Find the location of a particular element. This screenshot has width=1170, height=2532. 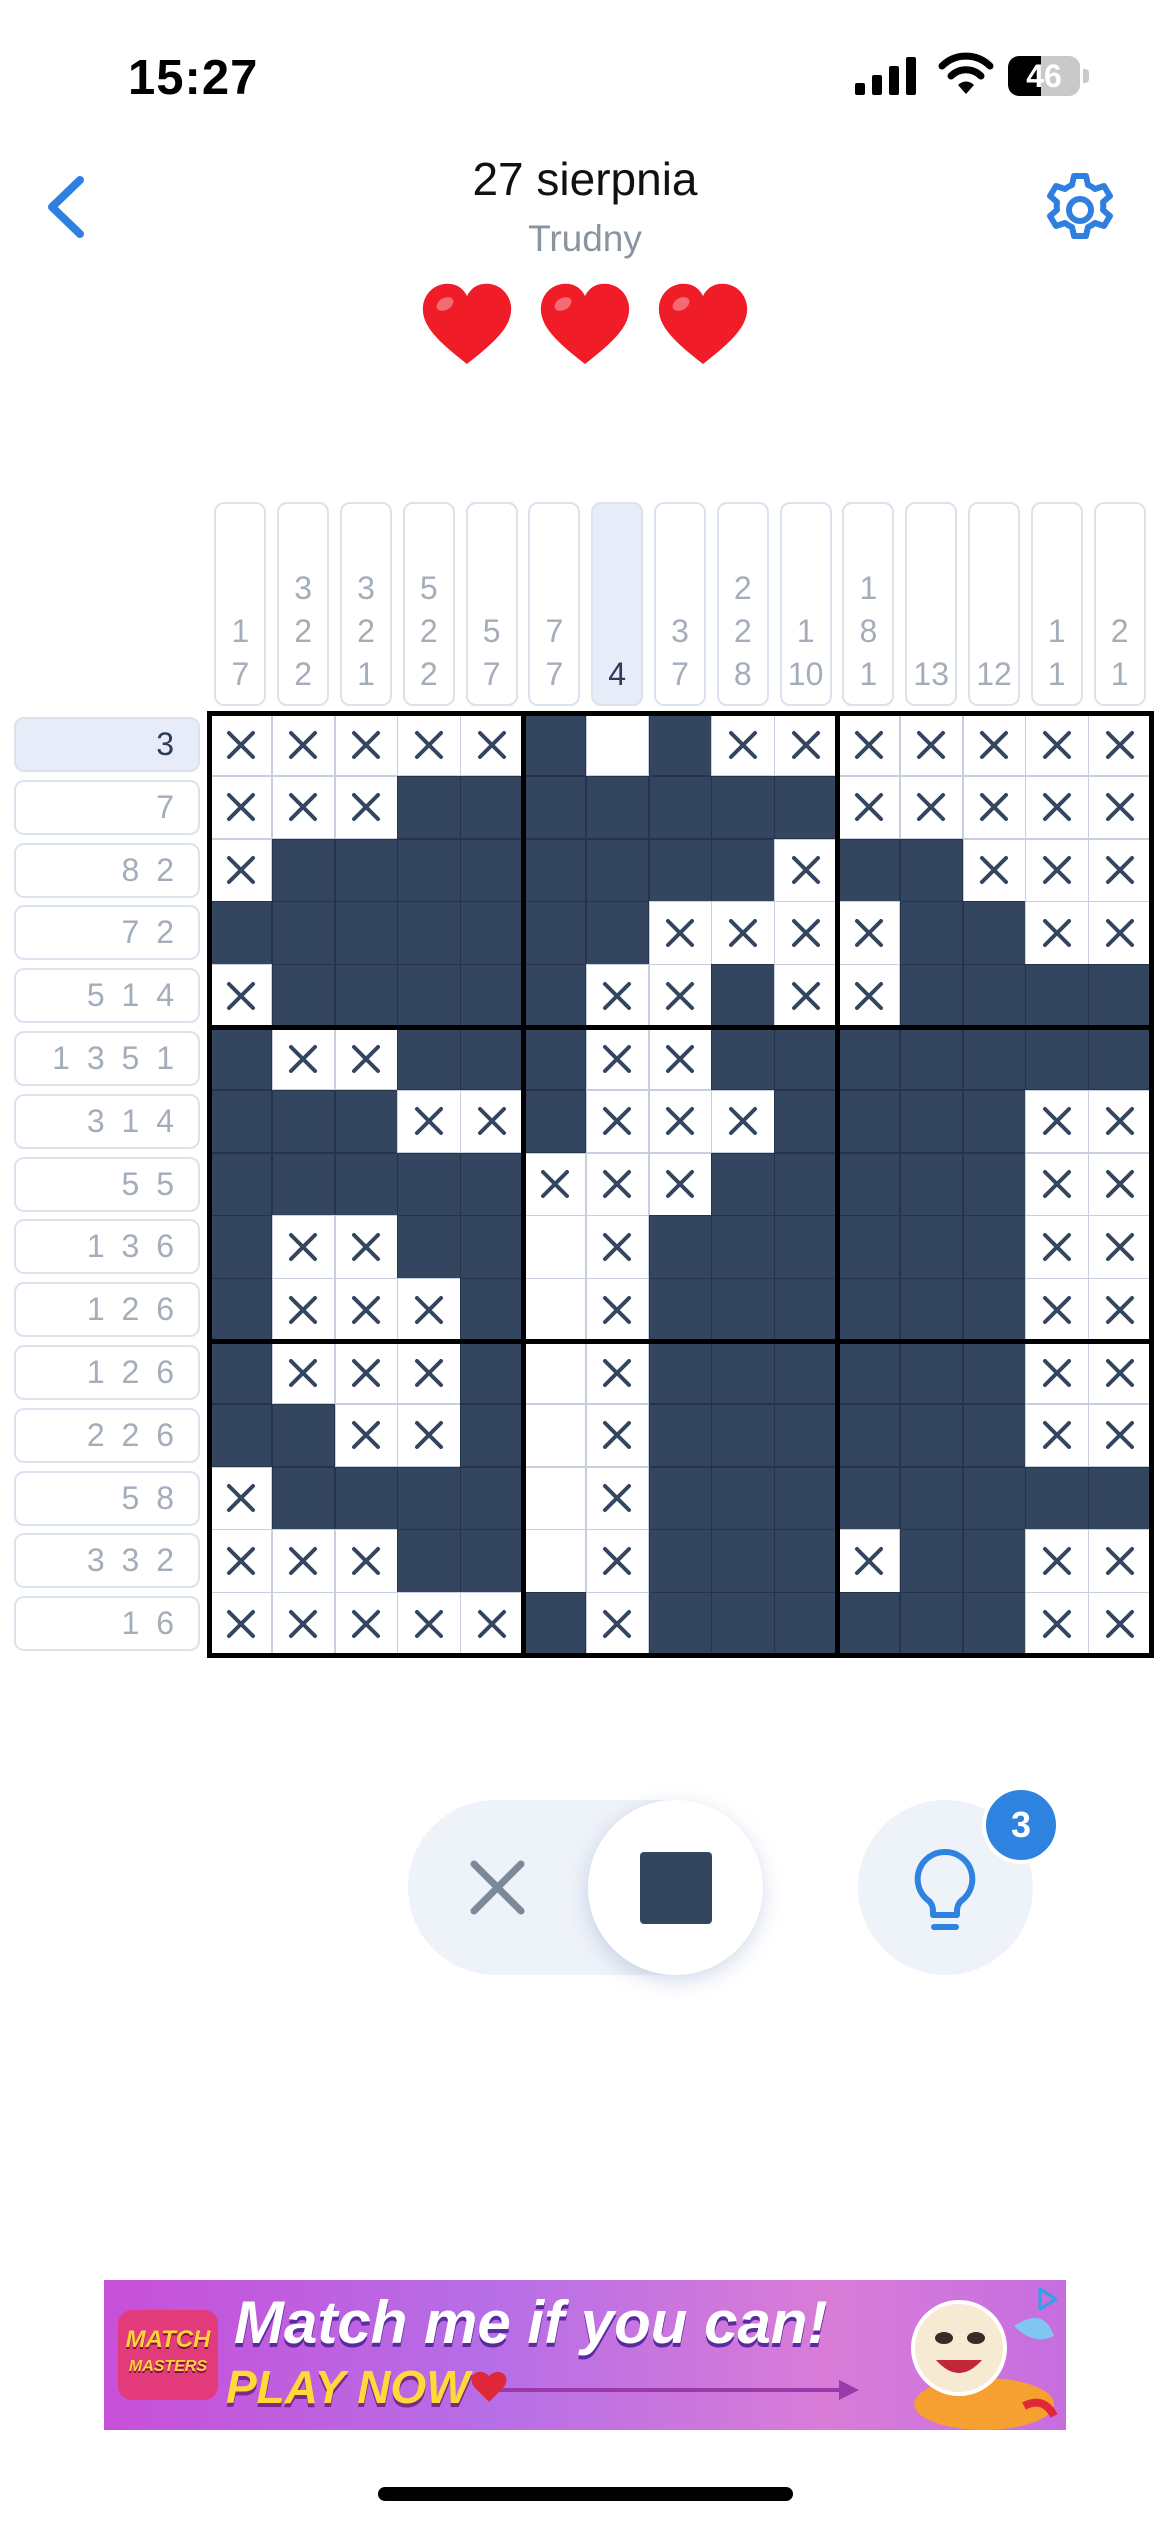

home-indicator is located at coordinates (585, 2494).